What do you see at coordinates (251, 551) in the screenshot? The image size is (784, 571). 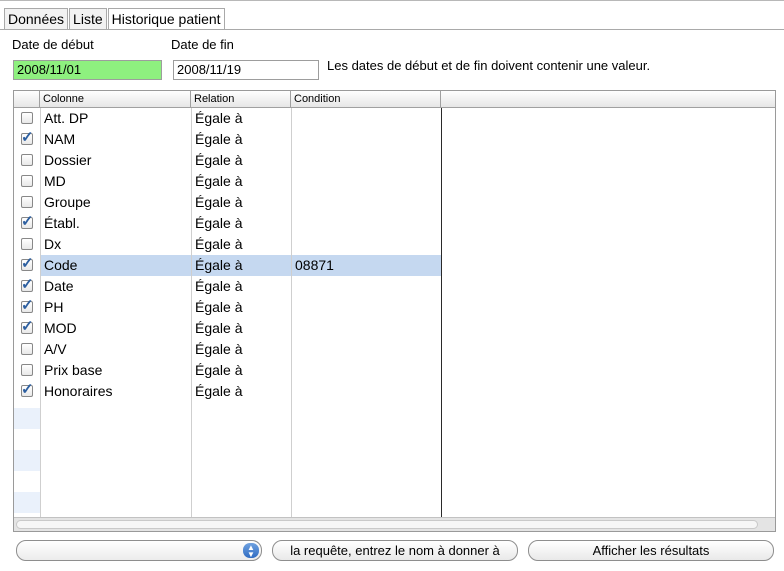 I see `popup-arrows-icon: ▲ ▼` at bounding box center [251, 551].